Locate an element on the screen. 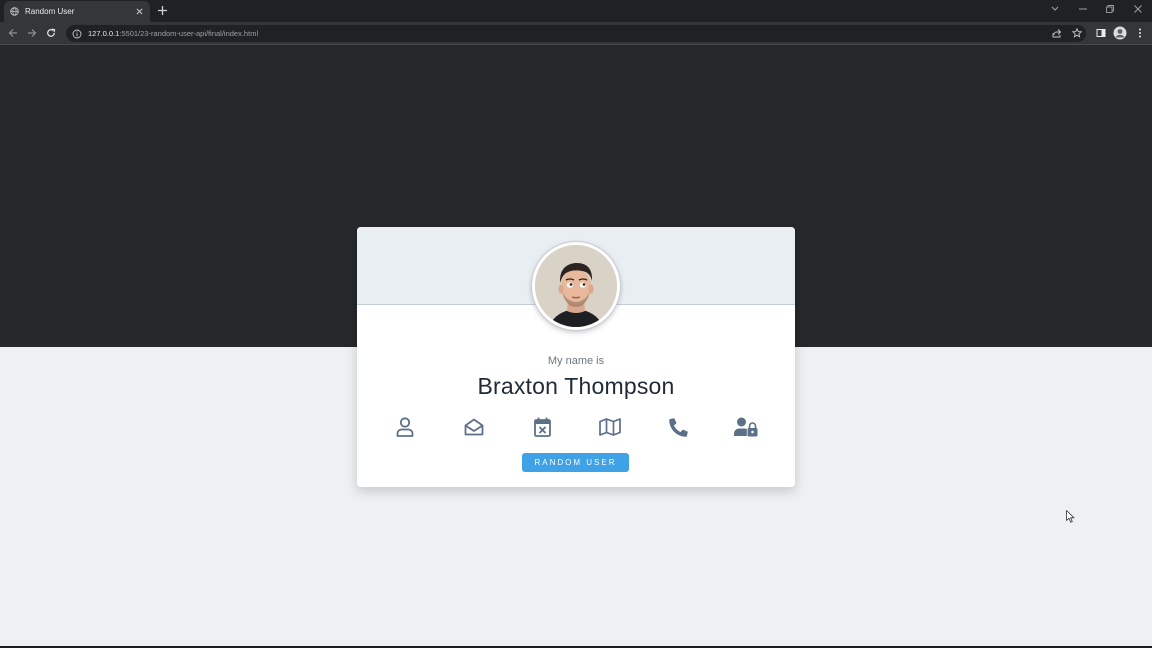 The width and height of the screenshot is (1152, 648). user-lock-icon is located at coordinates (746, 427).